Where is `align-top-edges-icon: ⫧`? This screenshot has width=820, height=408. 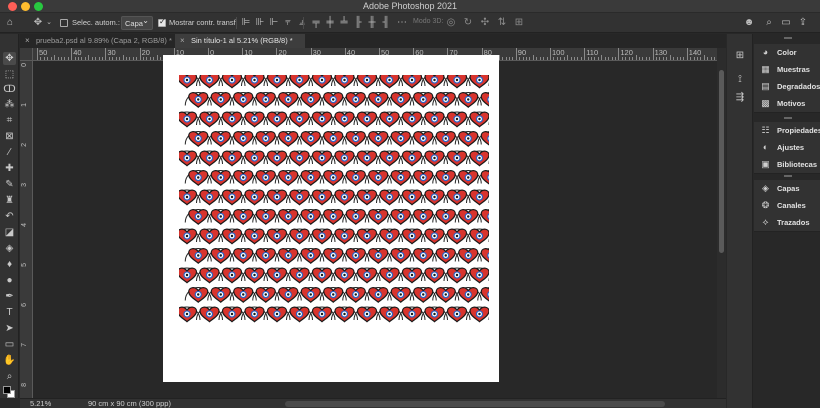 align-top-edges-icon: ⫧ is located at coordinates (288, 23).